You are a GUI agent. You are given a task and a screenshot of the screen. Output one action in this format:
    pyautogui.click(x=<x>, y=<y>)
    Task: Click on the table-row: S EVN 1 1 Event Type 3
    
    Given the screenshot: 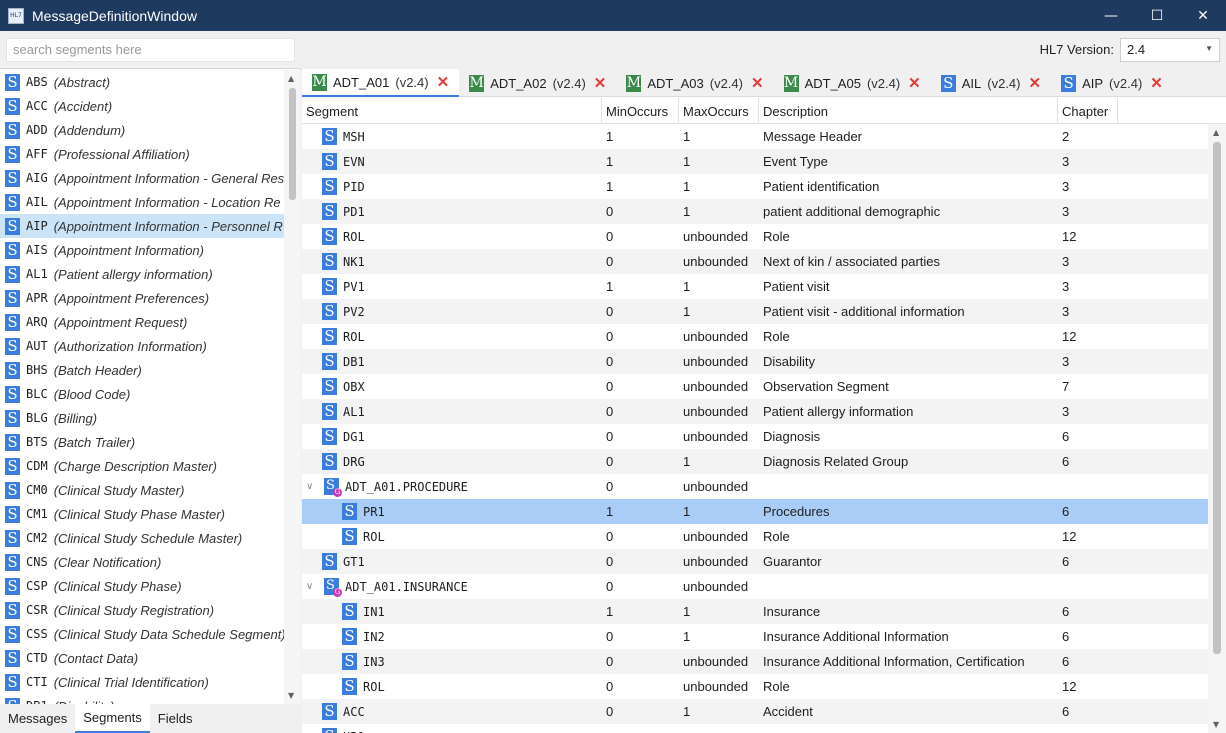 What is the action you would take?
    pyautogui.click(x=755, y=161)
    